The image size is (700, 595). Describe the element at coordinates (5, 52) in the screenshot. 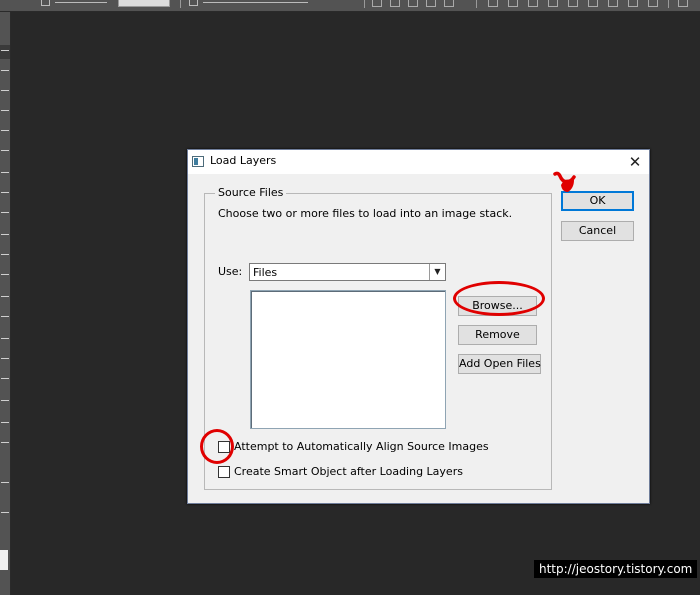

I see `move-tool-icon` at that location.